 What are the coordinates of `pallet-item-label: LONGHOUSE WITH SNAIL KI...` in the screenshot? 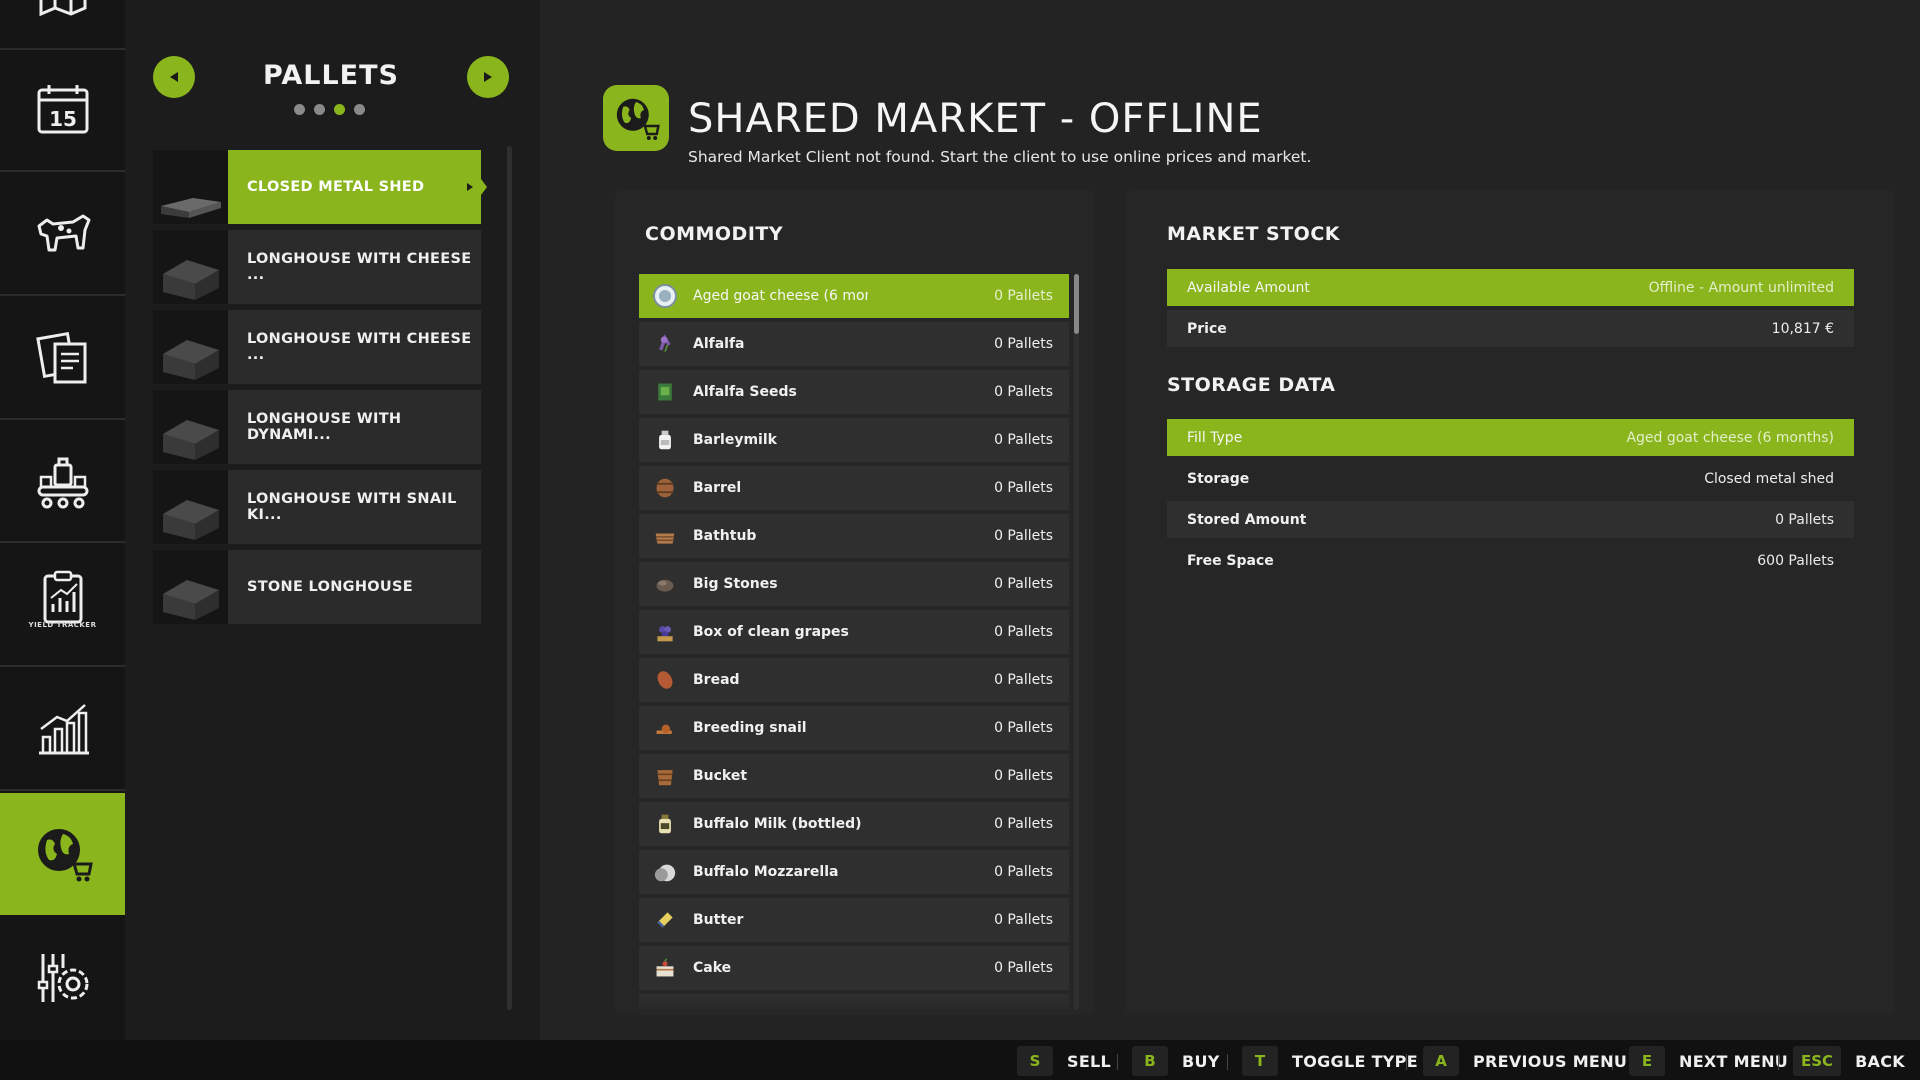 It's located at (352, 507).